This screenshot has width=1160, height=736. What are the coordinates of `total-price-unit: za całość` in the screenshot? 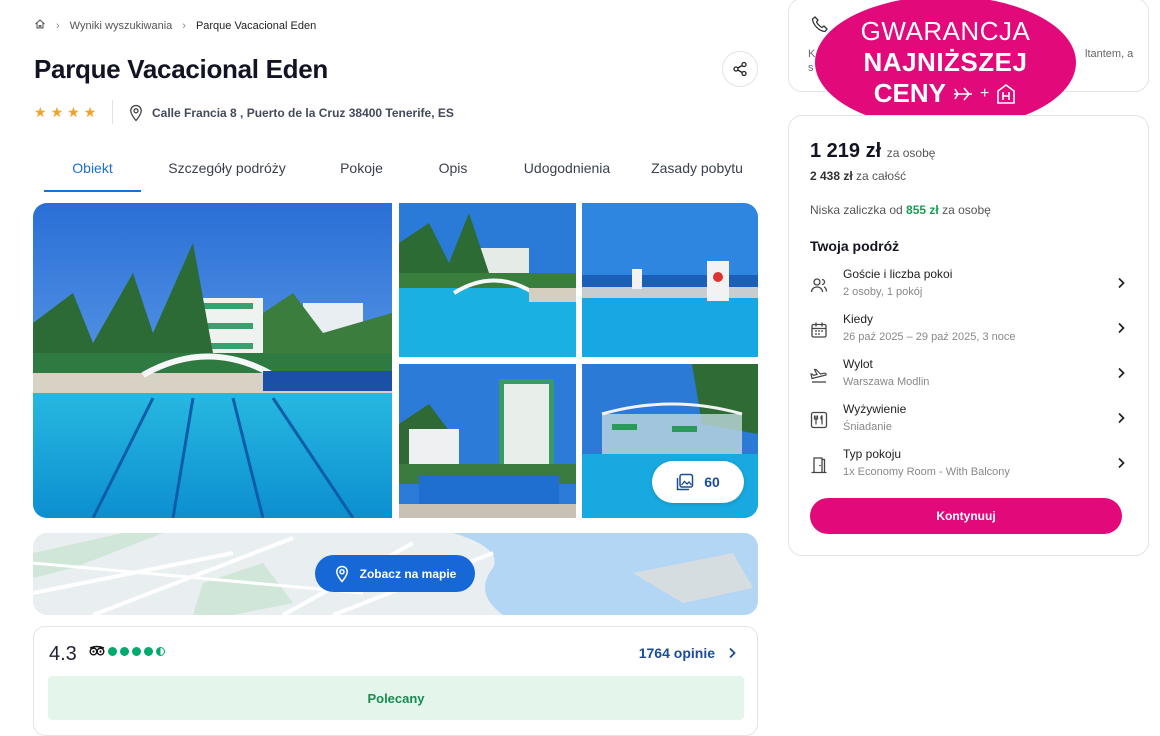 It's located at (881, 176).